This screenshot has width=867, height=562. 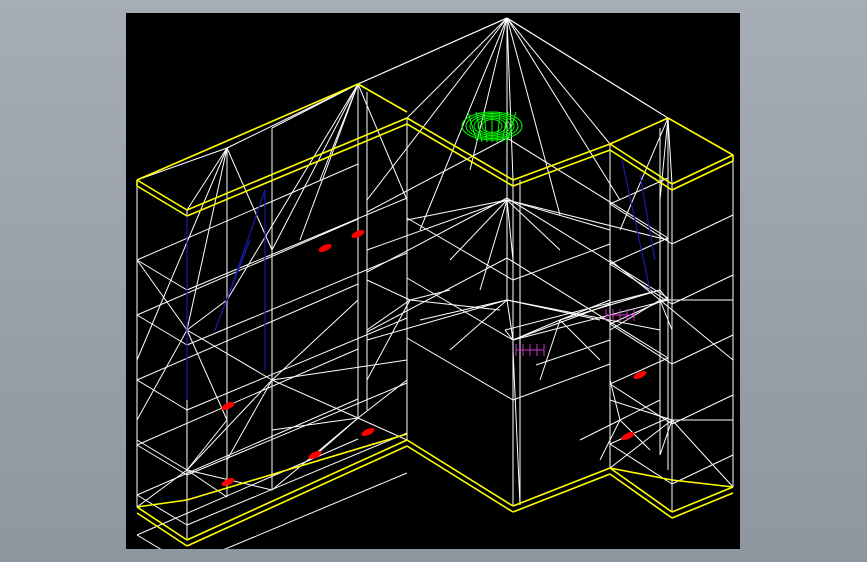 I want to click on green-ceiling-lamp, so click(x=492, y=127).